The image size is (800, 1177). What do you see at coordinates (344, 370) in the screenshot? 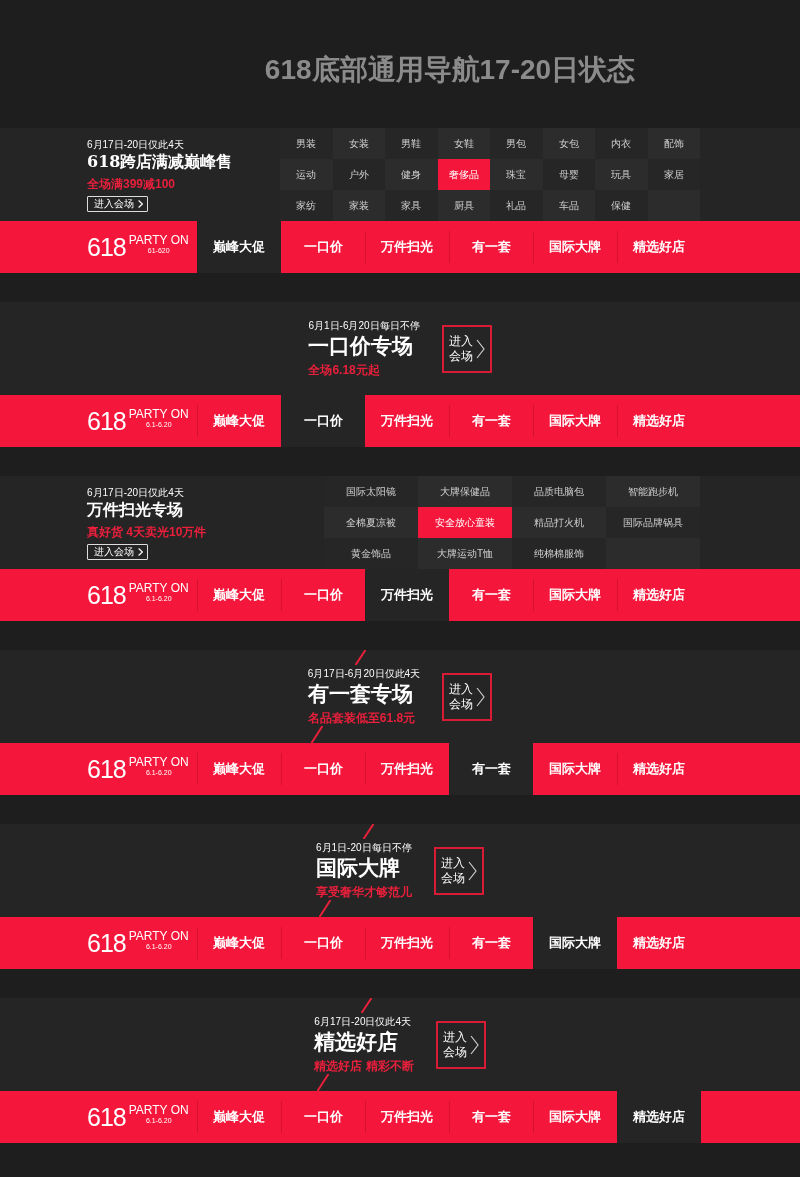
I see `promo-offer: 全场6.18元起` at bounding box center [344, 370].